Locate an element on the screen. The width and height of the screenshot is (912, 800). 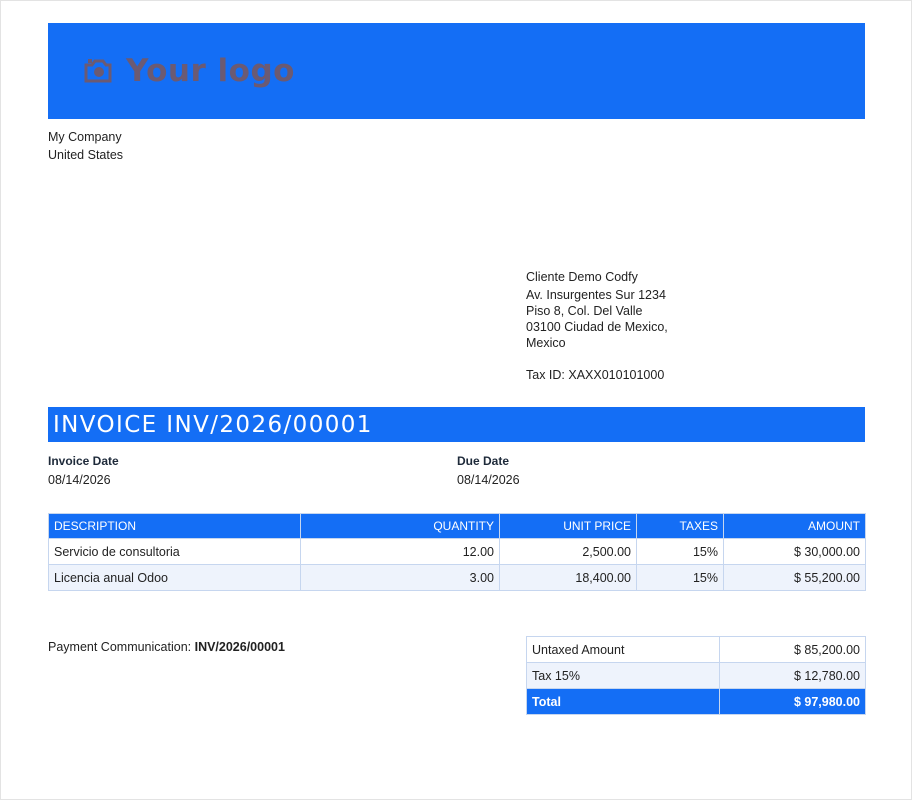
column-header-quantity: QUANTITY is located at coordinates (400, 526).